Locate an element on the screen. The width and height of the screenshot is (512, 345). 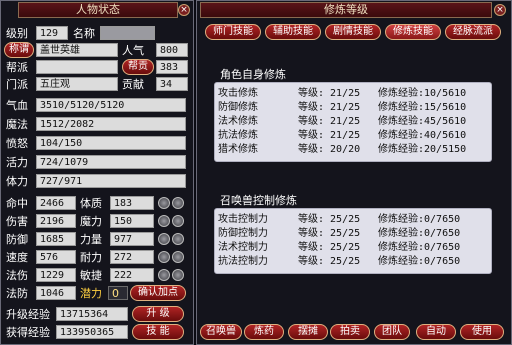
gang-contribution-button: 帮贡 is located at coordinates (138, 67).